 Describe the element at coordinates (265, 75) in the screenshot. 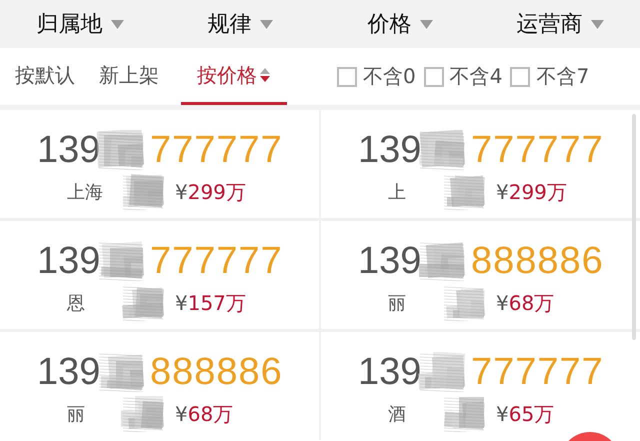

I see `sort-arrows-icon` at that location.